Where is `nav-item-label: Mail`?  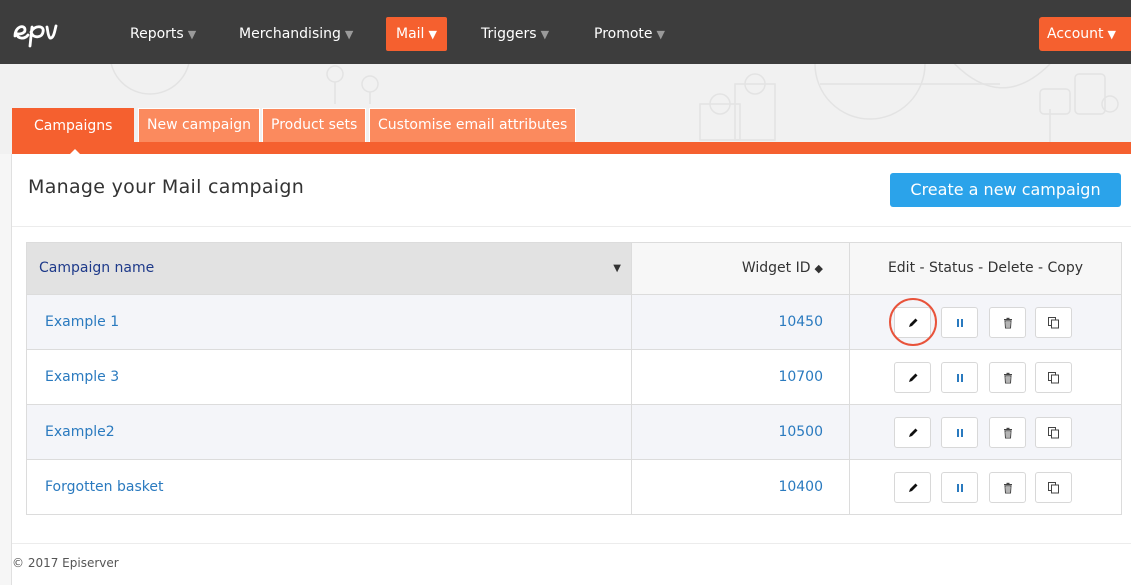 nav-item-label: Mail is located at coordinates (410, 34).